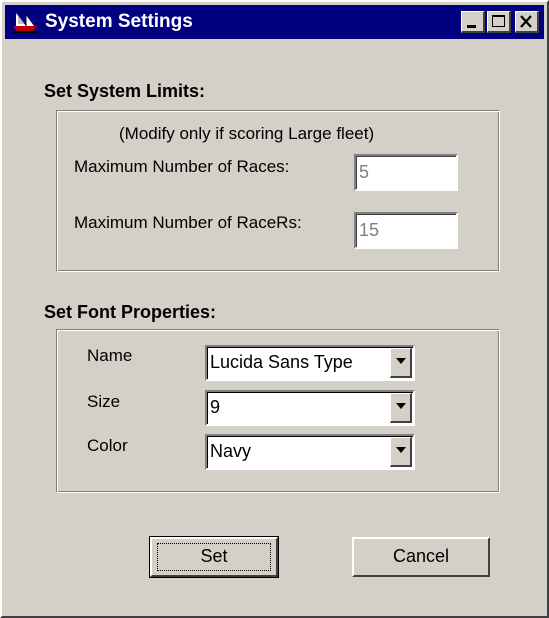 Image resolution: width=549 pixels, height=618 pixels. What do you see at coordinates (281, 362) in the screenshot?
I see `font-name-value: Lucida Sans Type` at bounding box center [281, 362].